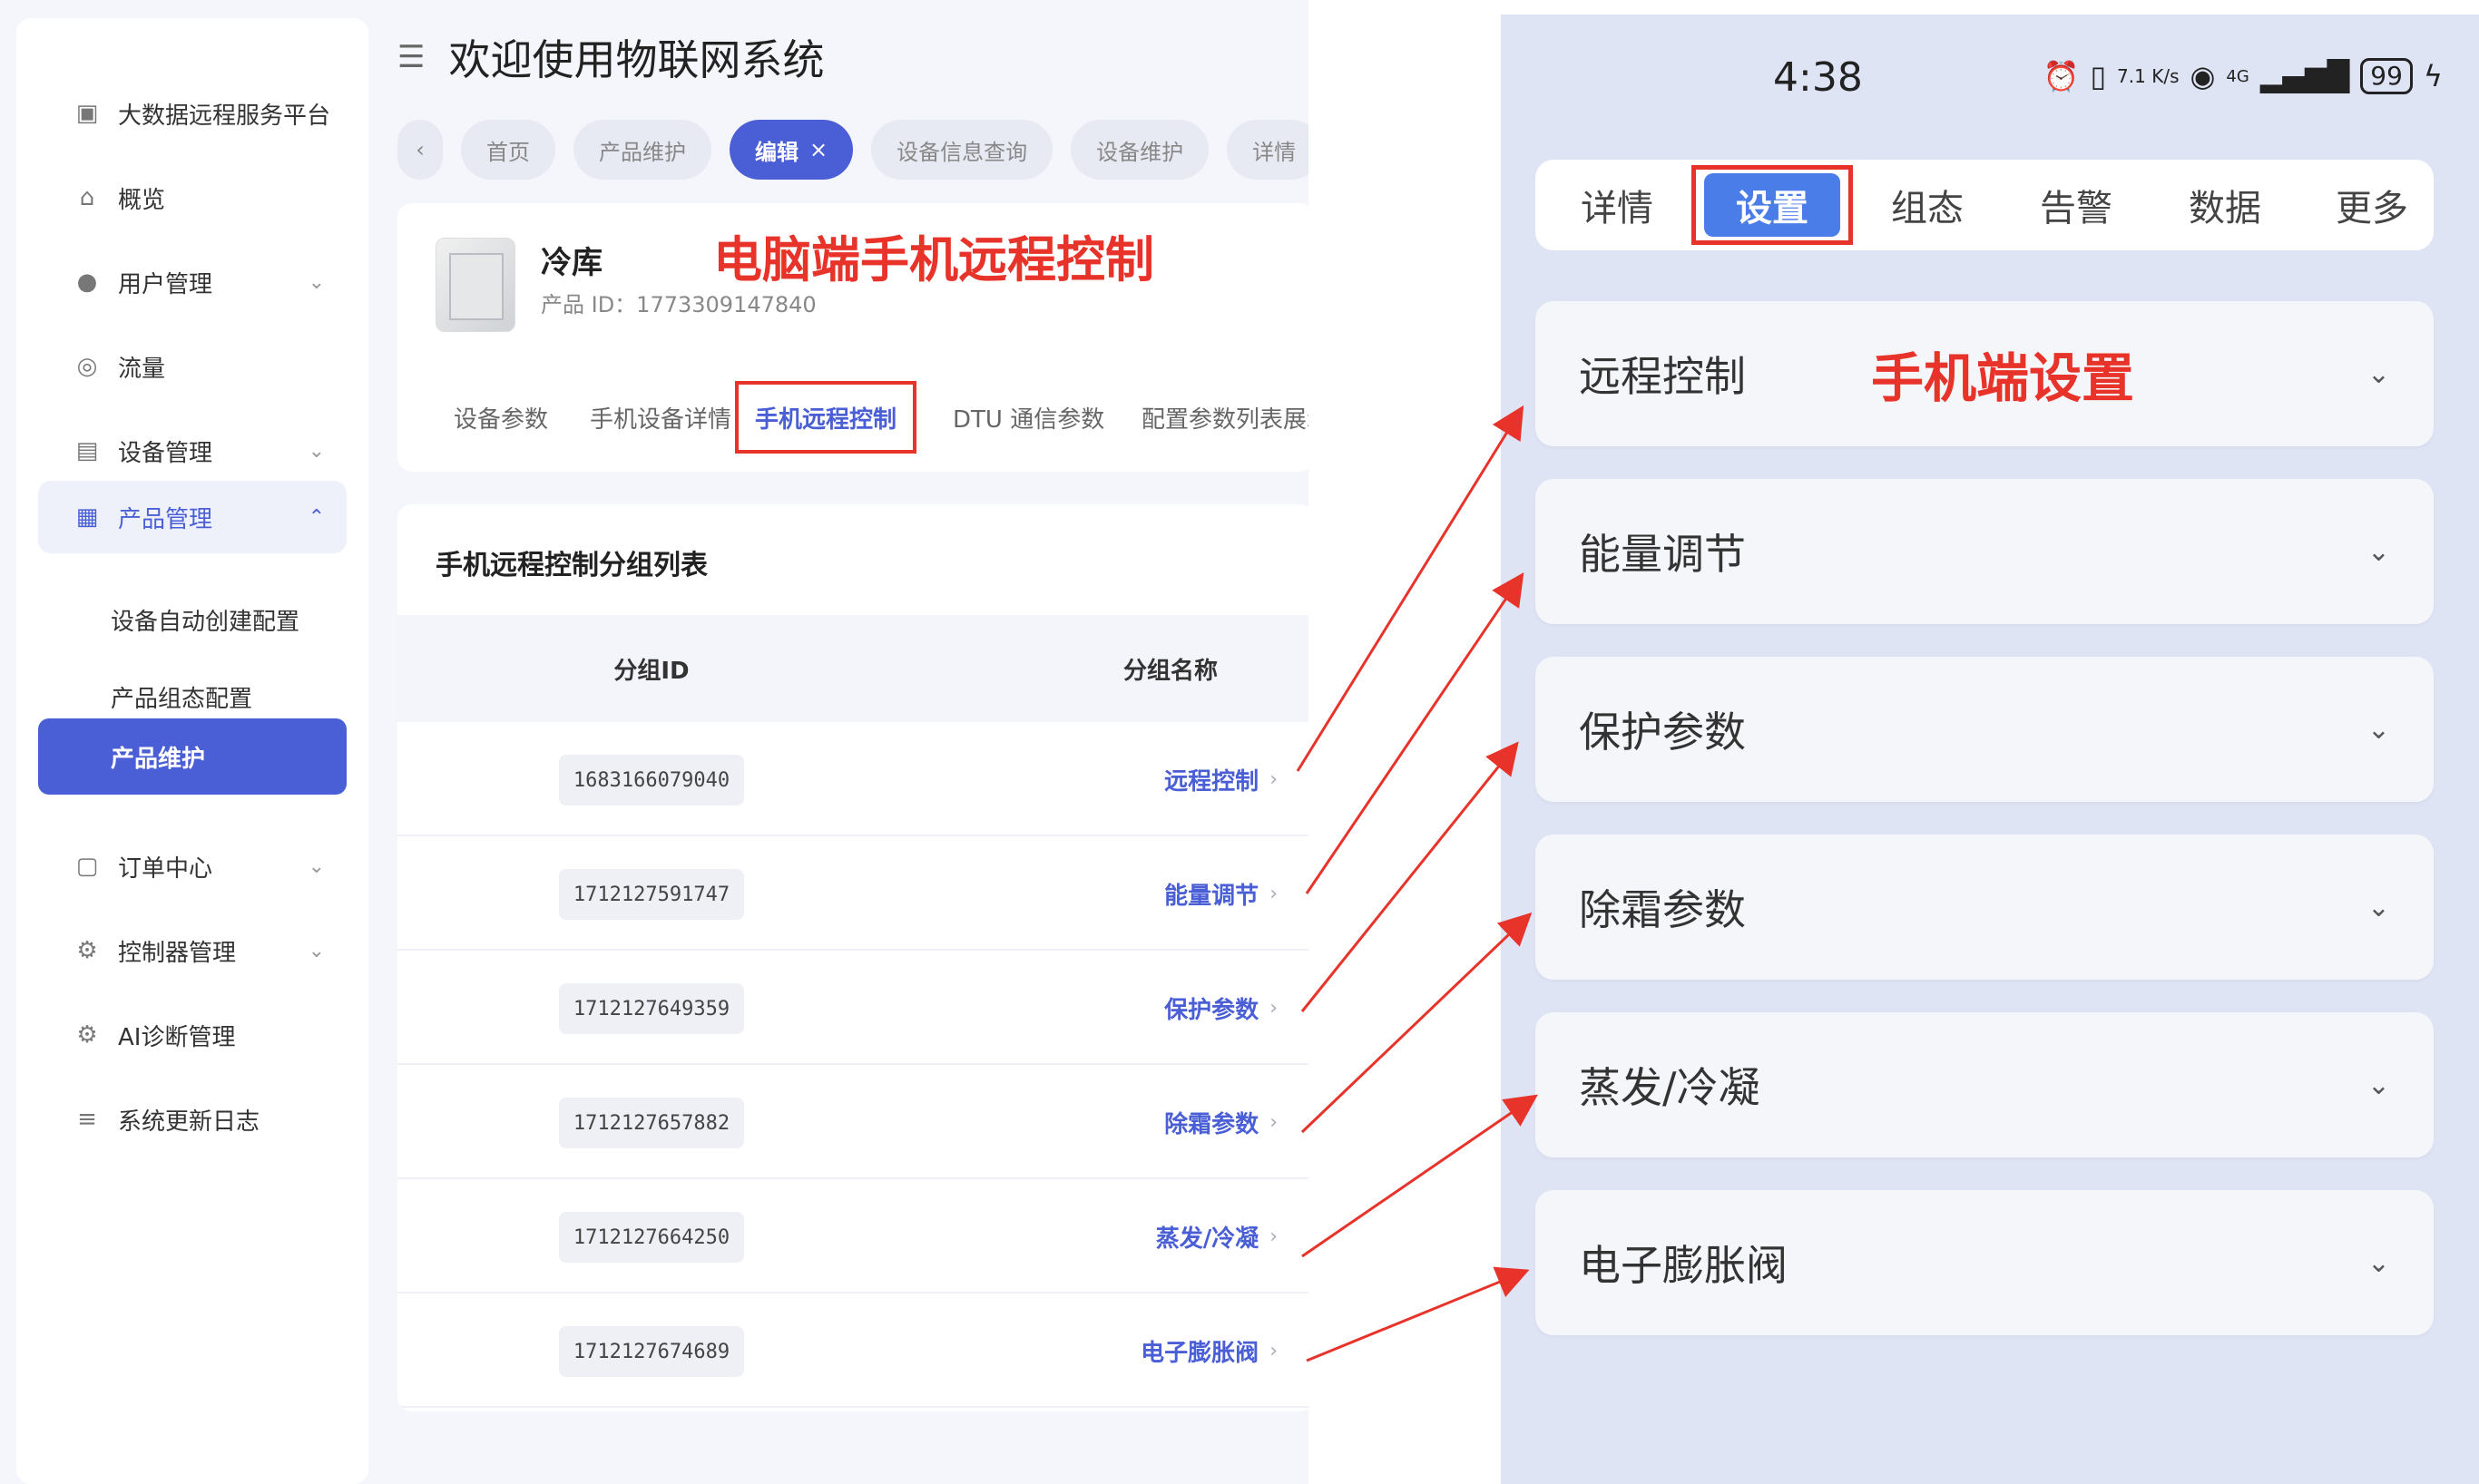 The width and height of the screenshot is (2479, 1484). What do you see at coordinates (826, 417) in the screenshot?
I see `subtab-phone-remote-control: 手机远程控制` at bounding box center [826, 417].